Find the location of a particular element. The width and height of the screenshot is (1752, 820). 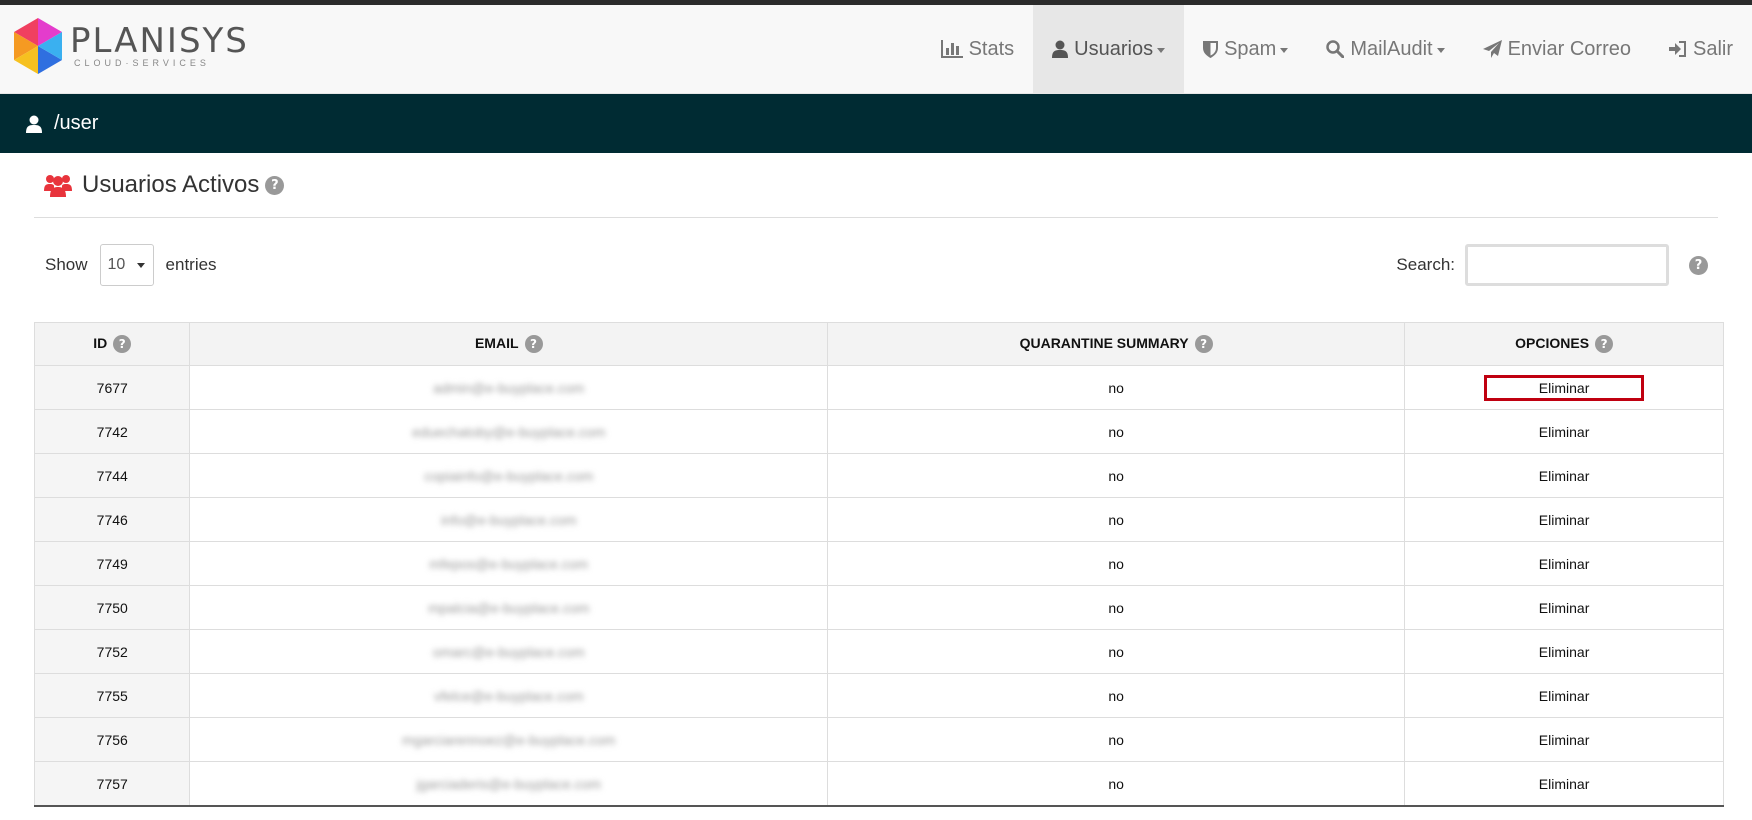

nav-salir: Salir is located at coordinates (1701, 49).